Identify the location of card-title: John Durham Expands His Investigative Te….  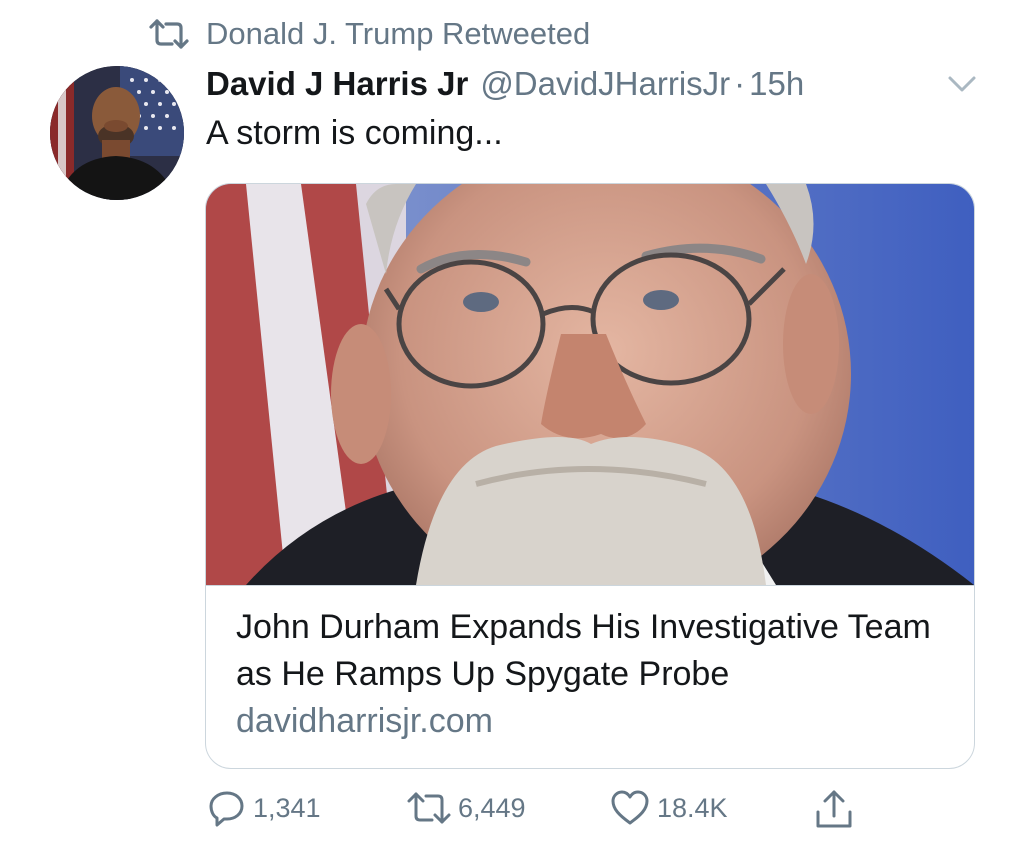
(596, 651).